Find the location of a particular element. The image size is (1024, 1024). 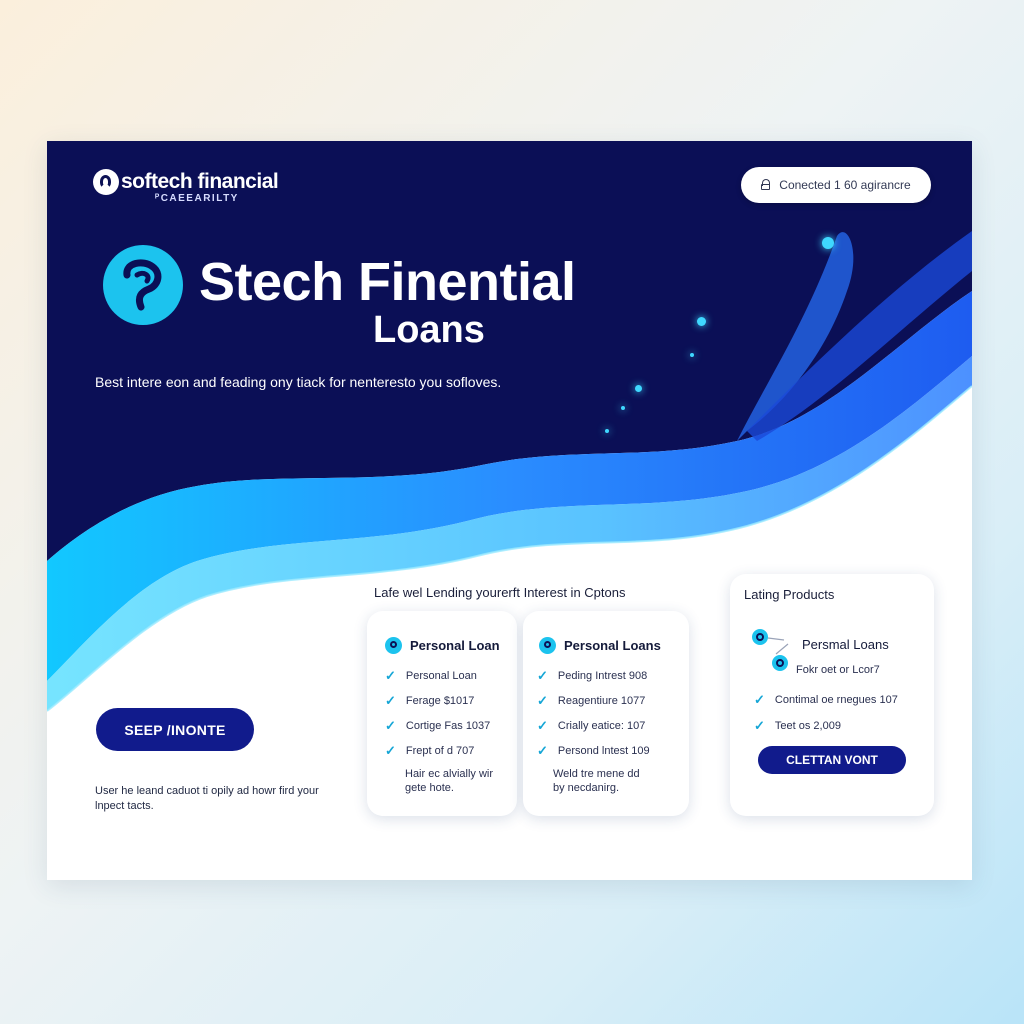

brand-tagline: ᴾCAEEARILTY is located at coordinates (197, 198).